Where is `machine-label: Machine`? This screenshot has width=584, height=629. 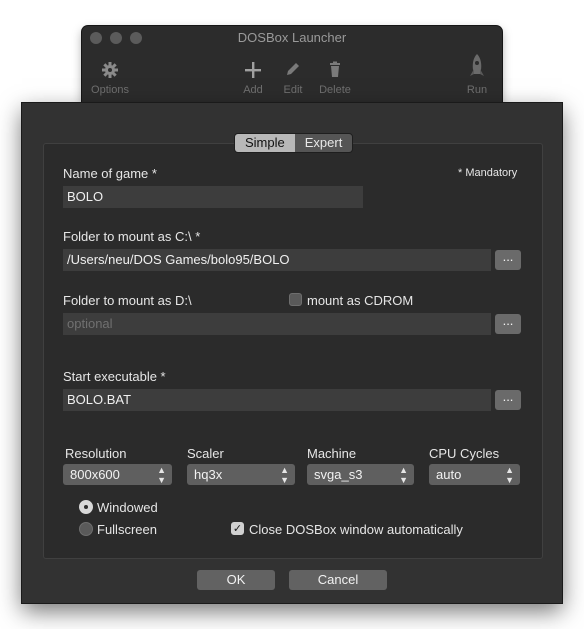
machine-label: Machine is located at coordinates (332, 453).